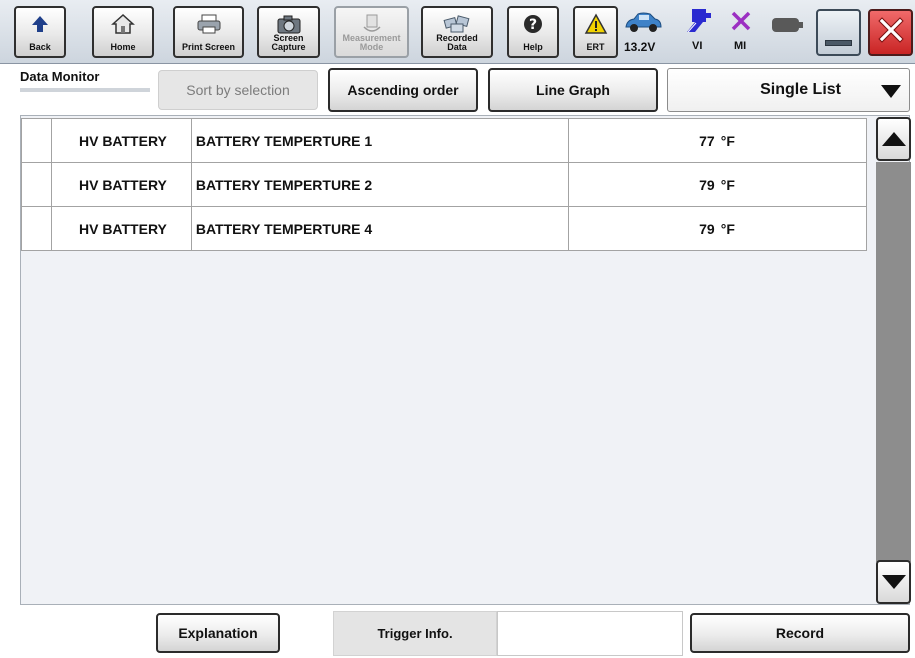  Describe the element at coordinates (533, 47) in the screenshot. I see `help-label: Help` at that location.